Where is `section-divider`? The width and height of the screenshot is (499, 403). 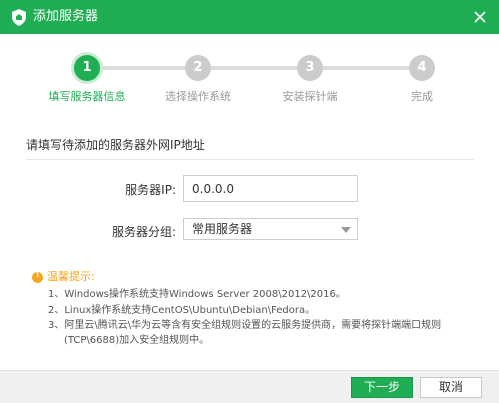 section-divider is located at coordinates (250, 159).